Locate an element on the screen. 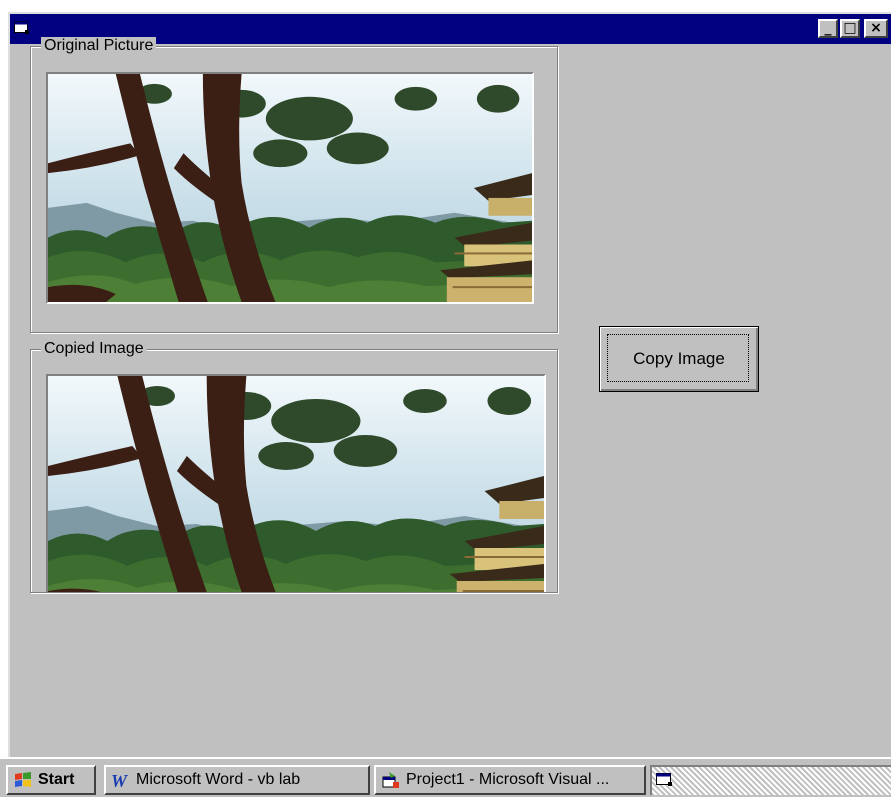 The image size is (891, 797). start-button: Start is located at coordinates (51, 780).